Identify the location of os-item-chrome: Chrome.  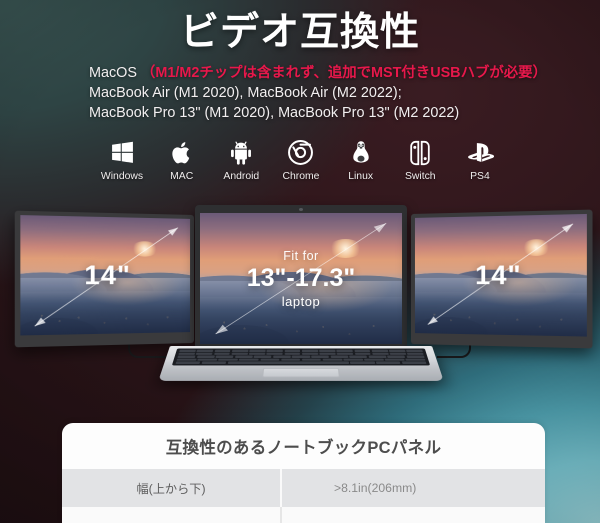
(301, 160).